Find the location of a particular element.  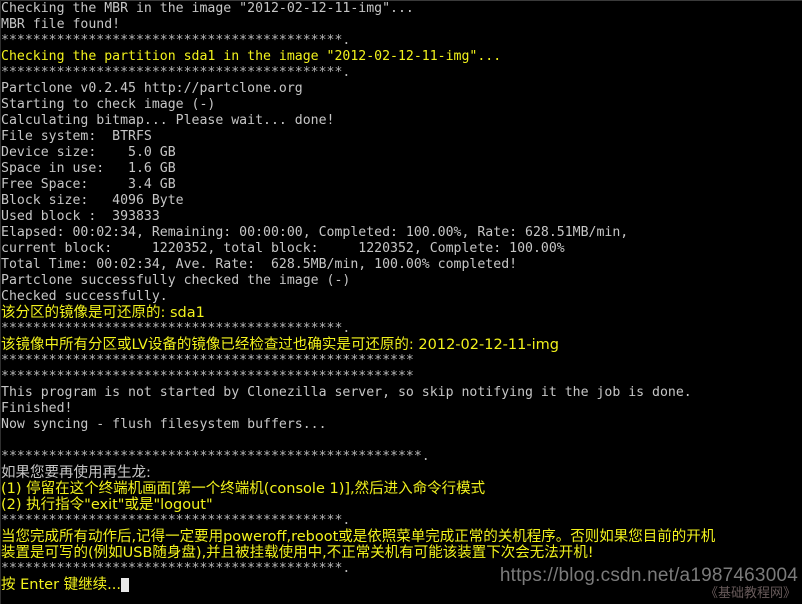

terminal-line: File system: BTRFS is located at coordinates (76, 136).